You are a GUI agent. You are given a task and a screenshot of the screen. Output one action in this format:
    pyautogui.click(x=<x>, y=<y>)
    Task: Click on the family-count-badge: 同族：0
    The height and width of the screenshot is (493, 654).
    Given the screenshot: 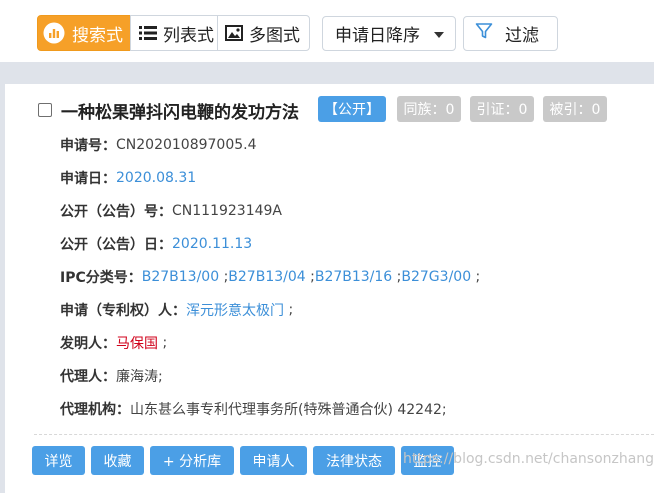 What is the action you would take?
    pyautogui.click(x=429, y=109)
    